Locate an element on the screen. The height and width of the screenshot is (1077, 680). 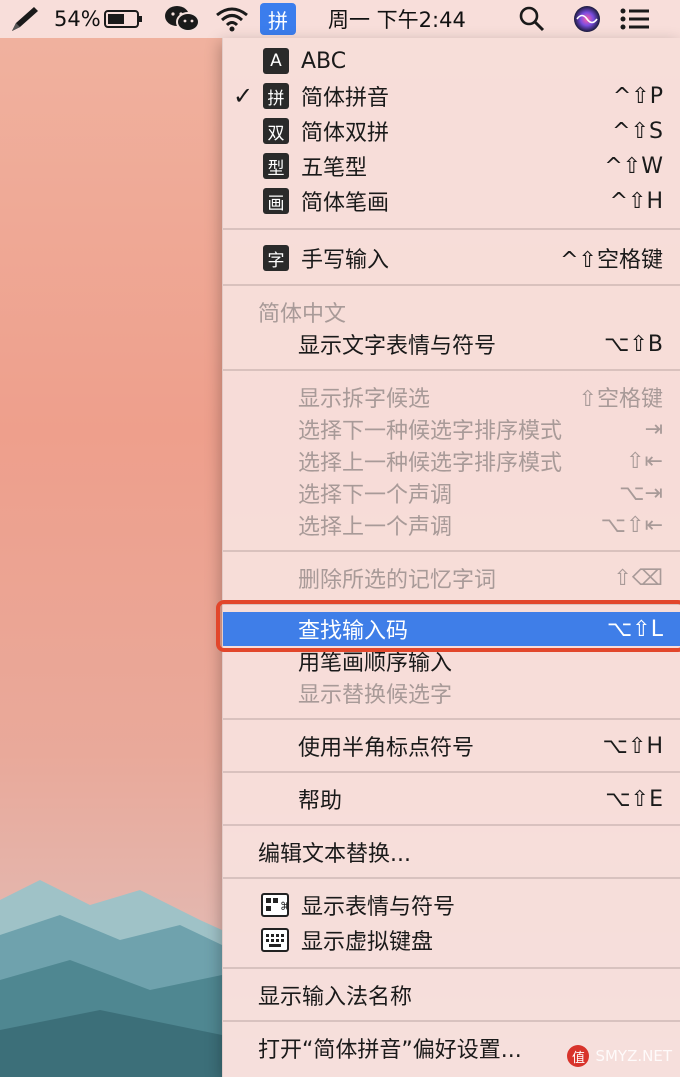
wifi-icon is located at coordinates (232, 19).